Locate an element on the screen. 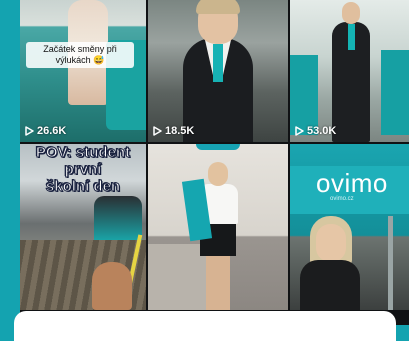 The height and width of the screenshot is (341, 409). video-title-line-3: školní den is located at coordinates (83, 187).